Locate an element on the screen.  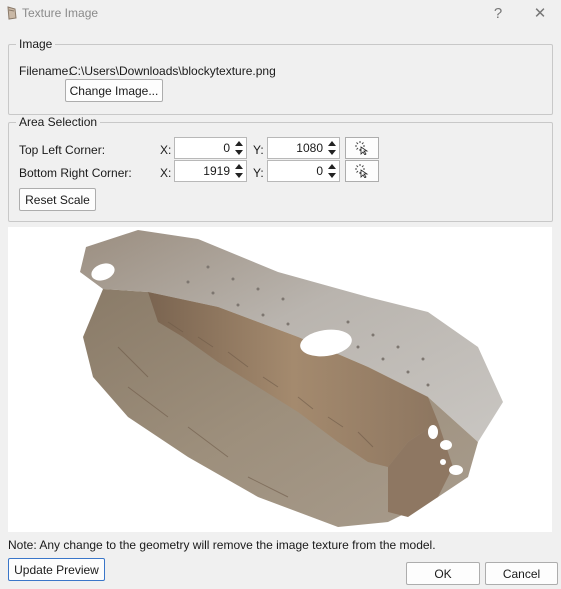
update-preview-button: Update Preview is located at coordinates (56, 569).